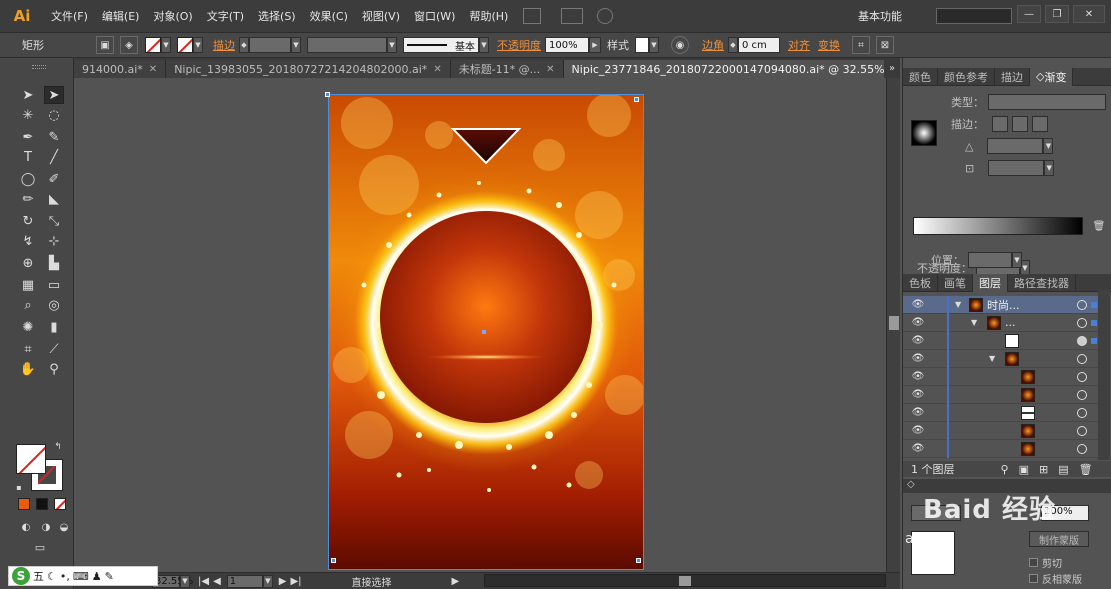 This screenshot has width=1111, height=589. Describe the element at coordinates (105, 45) in the screenshot. I see `isolate-icon: ▣` at that location.